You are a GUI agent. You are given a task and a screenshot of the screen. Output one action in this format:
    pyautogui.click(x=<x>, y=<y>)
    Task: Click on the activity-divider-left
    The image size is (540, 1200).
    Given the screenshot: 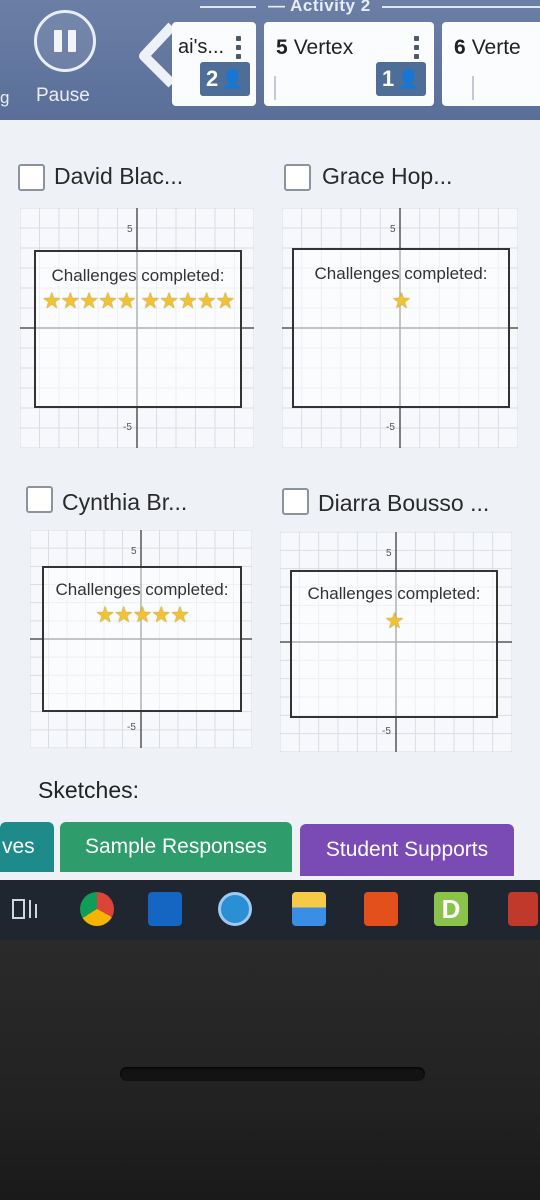 What is the action you would take?
    pyautogui.click(x=228, y=7)
    